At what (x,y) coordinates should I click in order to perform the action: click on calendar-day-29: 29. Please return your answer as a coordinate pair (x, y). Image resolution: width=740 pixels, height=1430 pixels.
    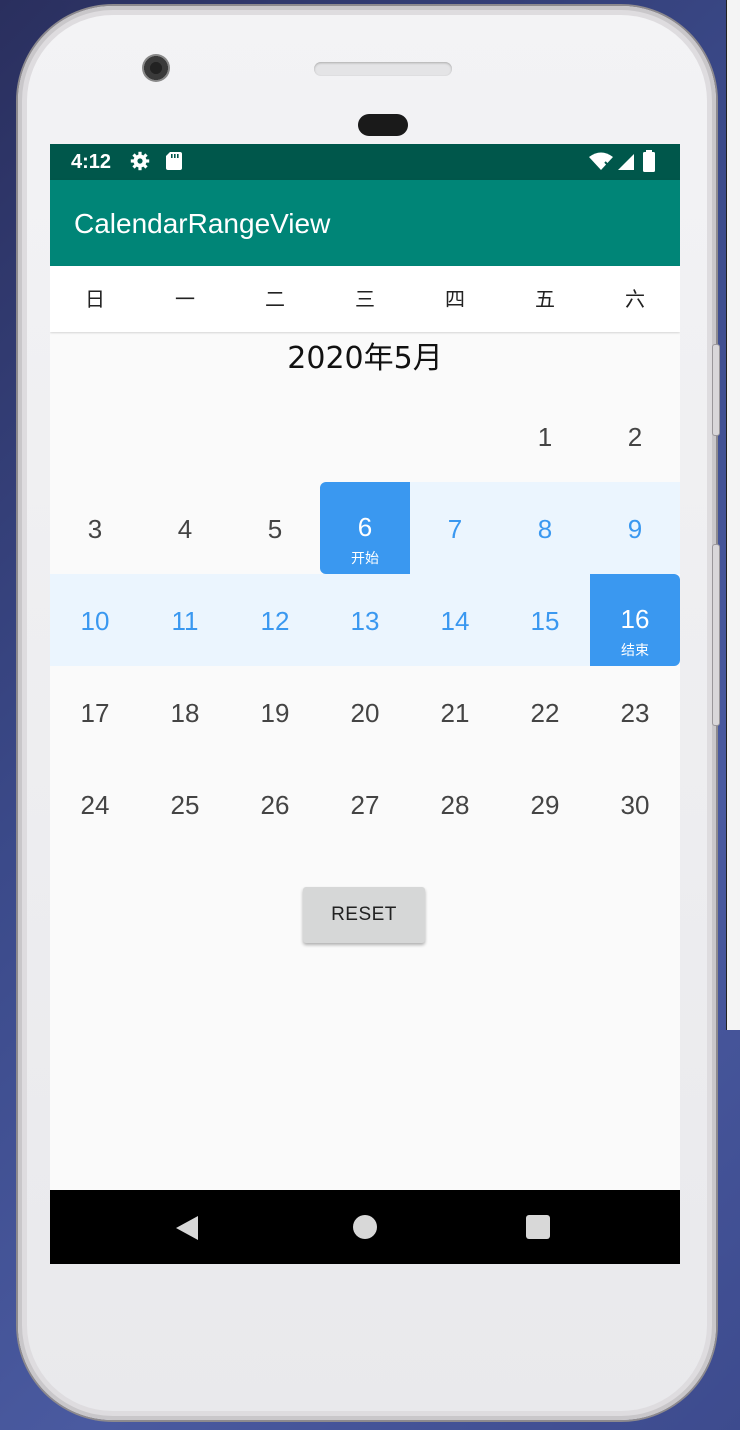
    Looking at the image, I should click on (545, 804).